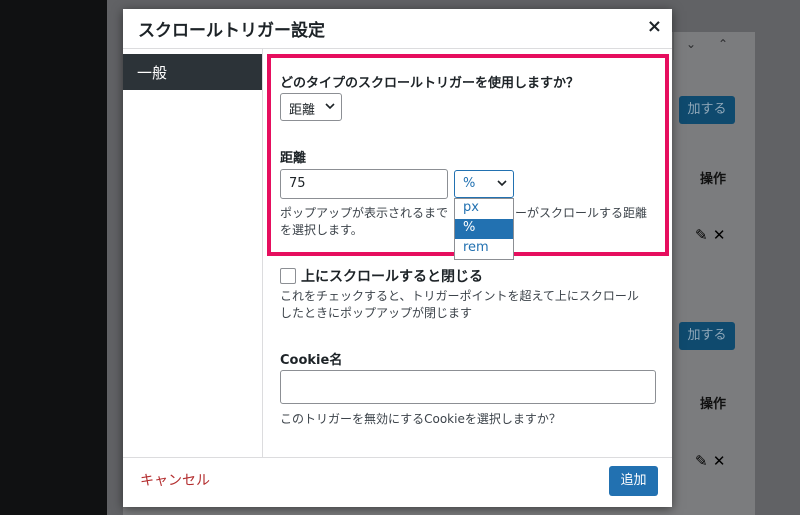 This screenshot has height=515, width=800. What do you see at coordinates (705, 46) in the screenshot?
I see `background-toggle-controls: ⌄ ⌃` at bounding box center [705, 46].